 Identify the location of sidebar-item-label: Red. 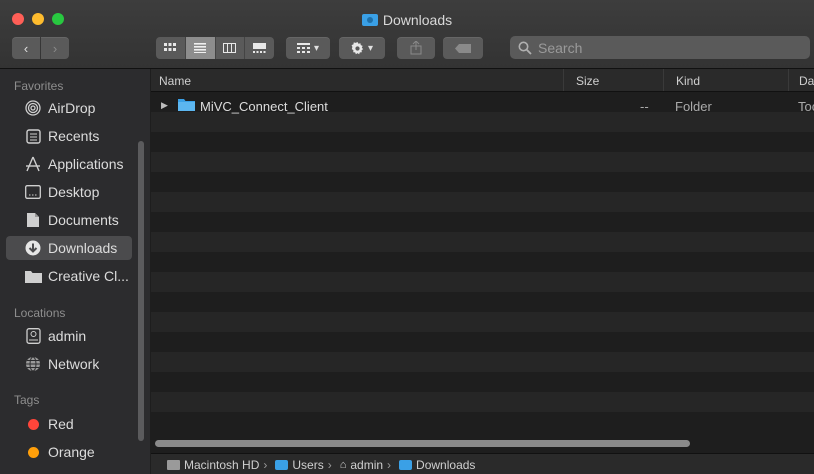
(61, 424).